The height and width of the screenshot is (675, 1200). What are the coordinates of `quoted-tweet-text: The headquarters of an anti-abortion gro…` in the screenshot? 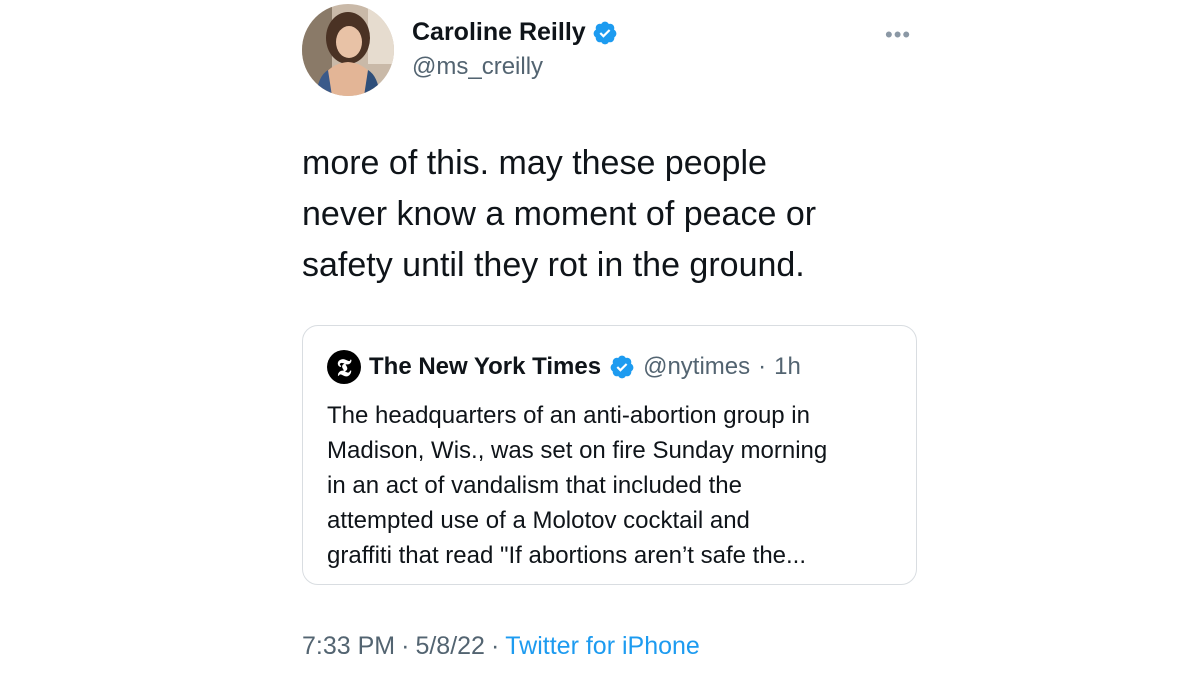 It's located at (577, 485).